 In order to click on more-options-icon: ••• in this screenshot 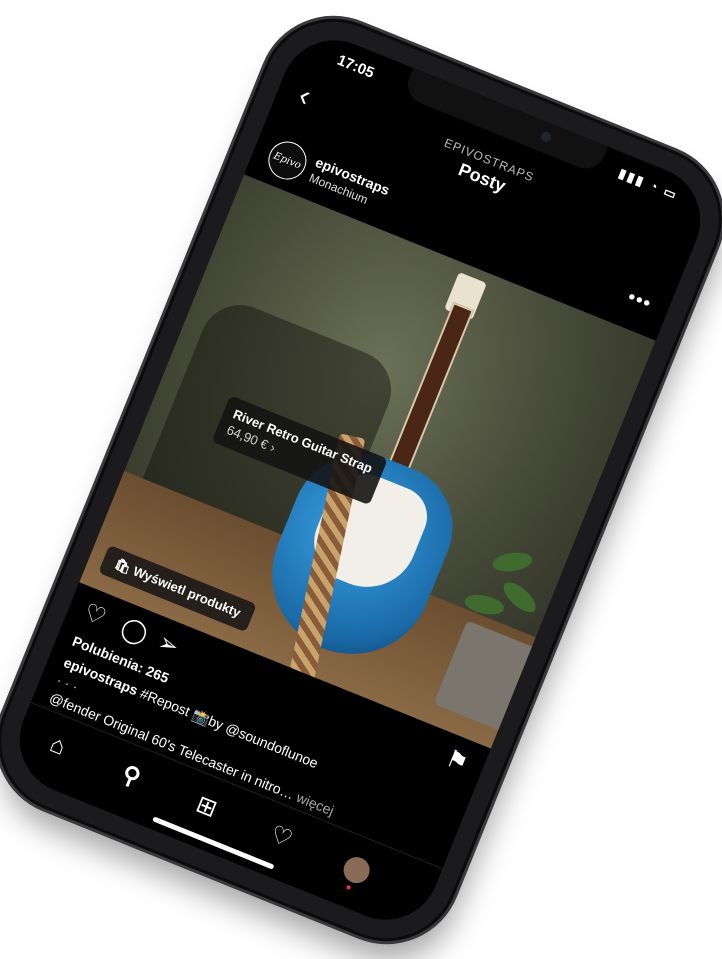, I will do `click(639, 301)`.